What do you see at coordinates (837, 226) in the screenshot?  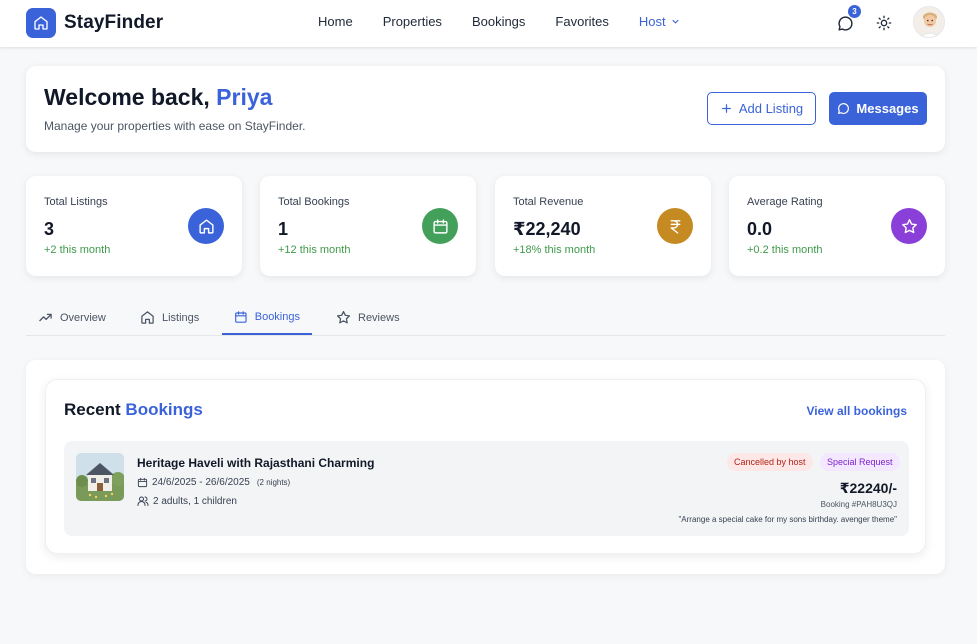 I see `stat-card-average-rating: Average Rating 0.0 +0.2 this month` at bounding box center [837, 226].